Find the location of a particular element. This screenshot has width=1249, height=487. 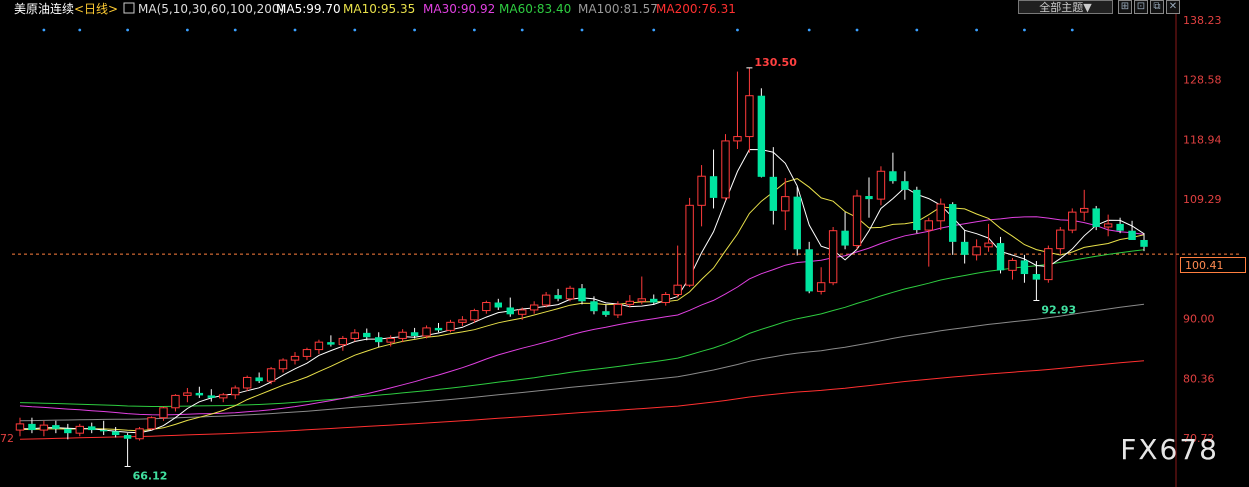

event-dots is located at coordinates (558, 30).